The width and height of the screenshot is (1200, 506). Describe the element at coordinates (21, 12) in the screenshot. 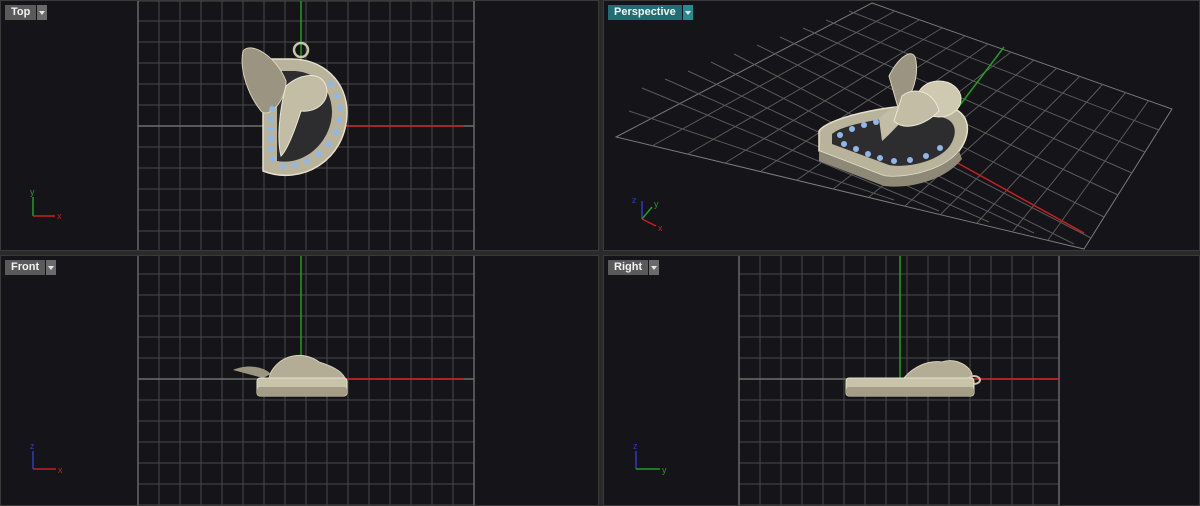

I see `viewport-label: Top` at that location.